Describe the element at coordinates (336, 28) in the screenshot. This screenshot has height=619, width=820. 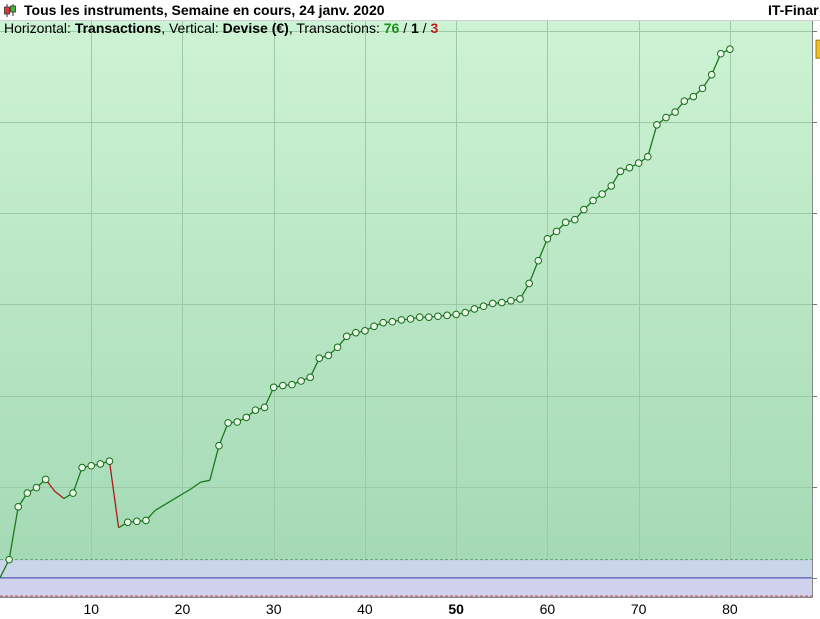
I see `transactions-label: , Transactions:` at that location.